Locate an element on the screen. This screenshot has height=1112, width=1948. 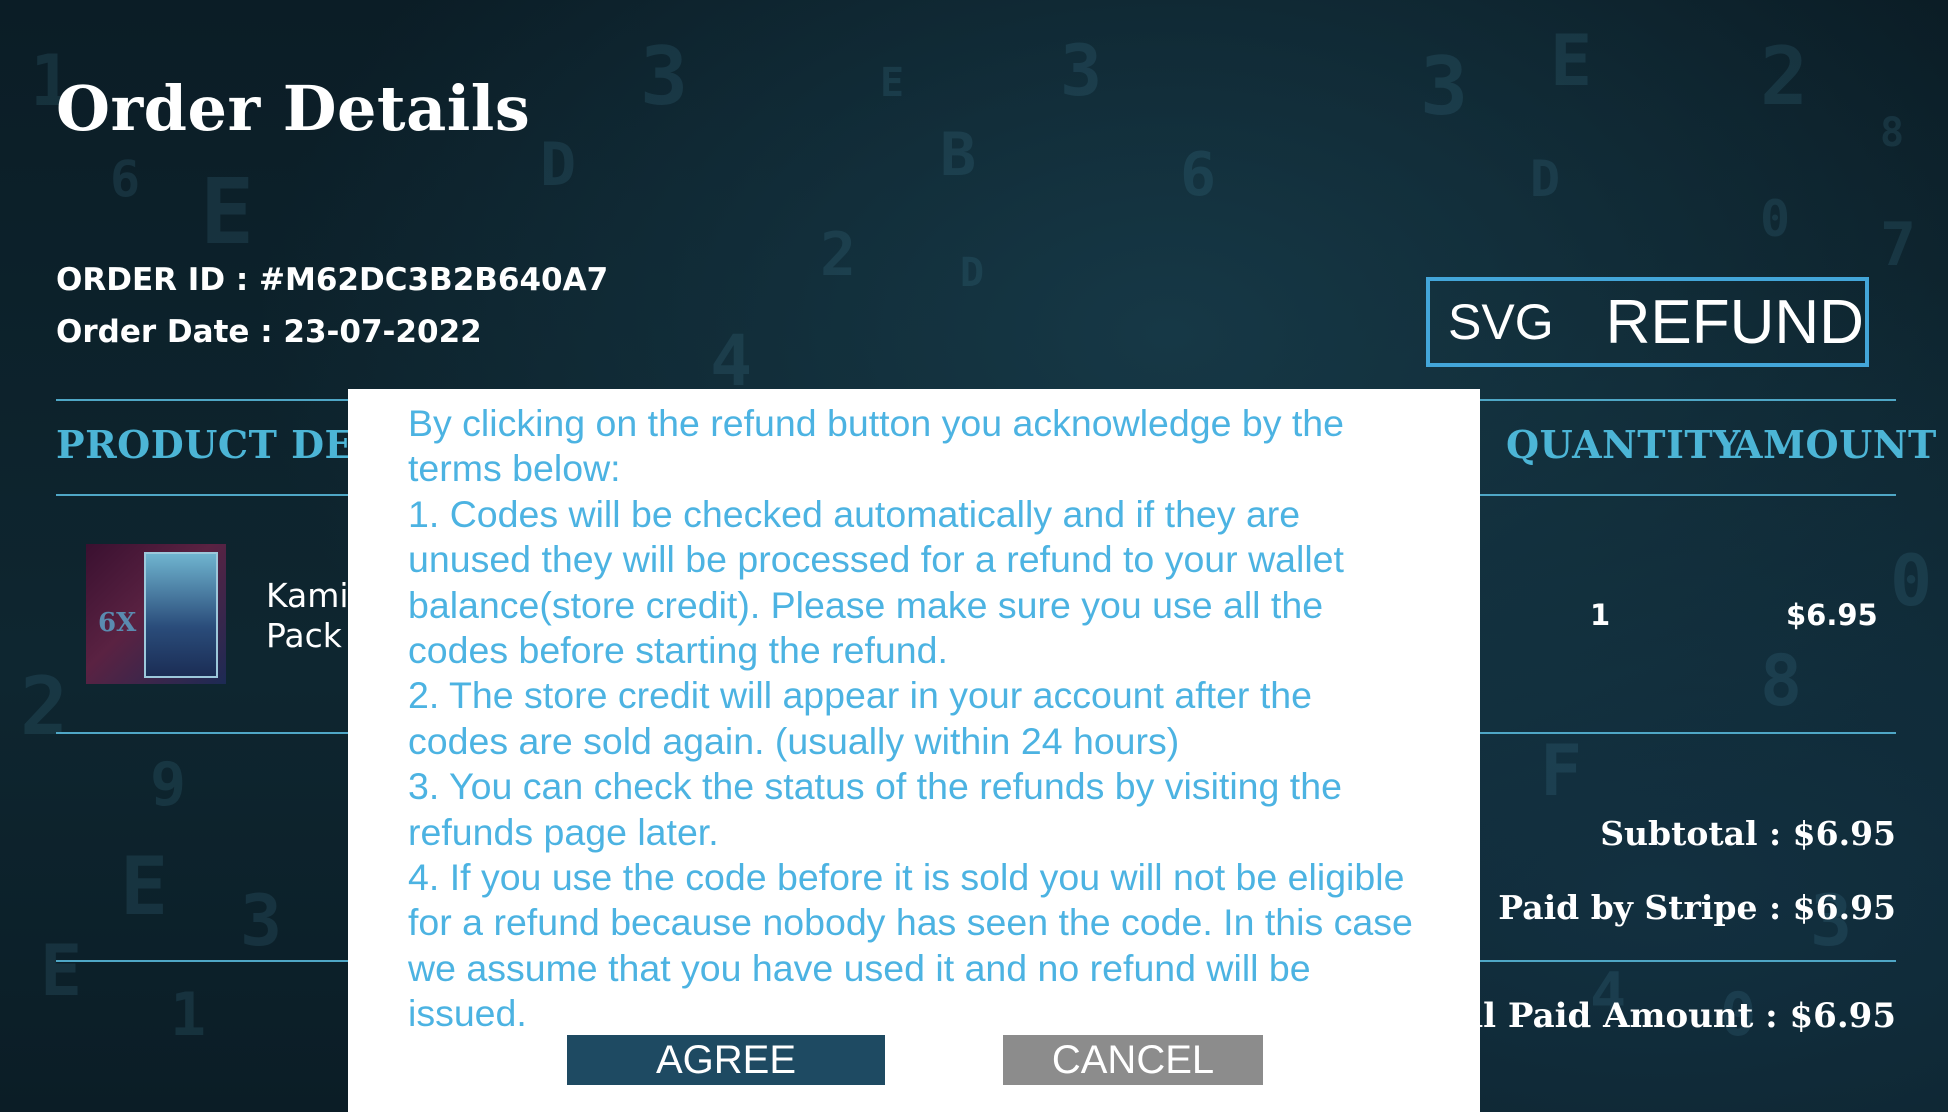
product-thumb-badge: 6X is located at coordinates (117, 623).